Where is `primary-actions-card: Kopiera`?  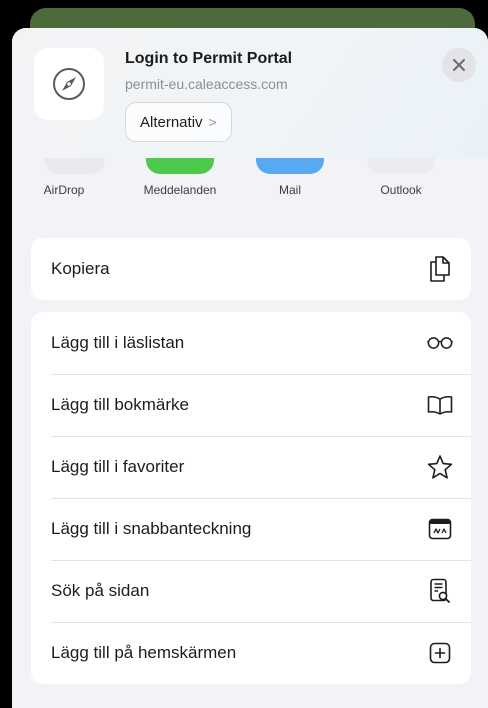 primary-actions-card: Kopiera is located at coordinates (251, 269).